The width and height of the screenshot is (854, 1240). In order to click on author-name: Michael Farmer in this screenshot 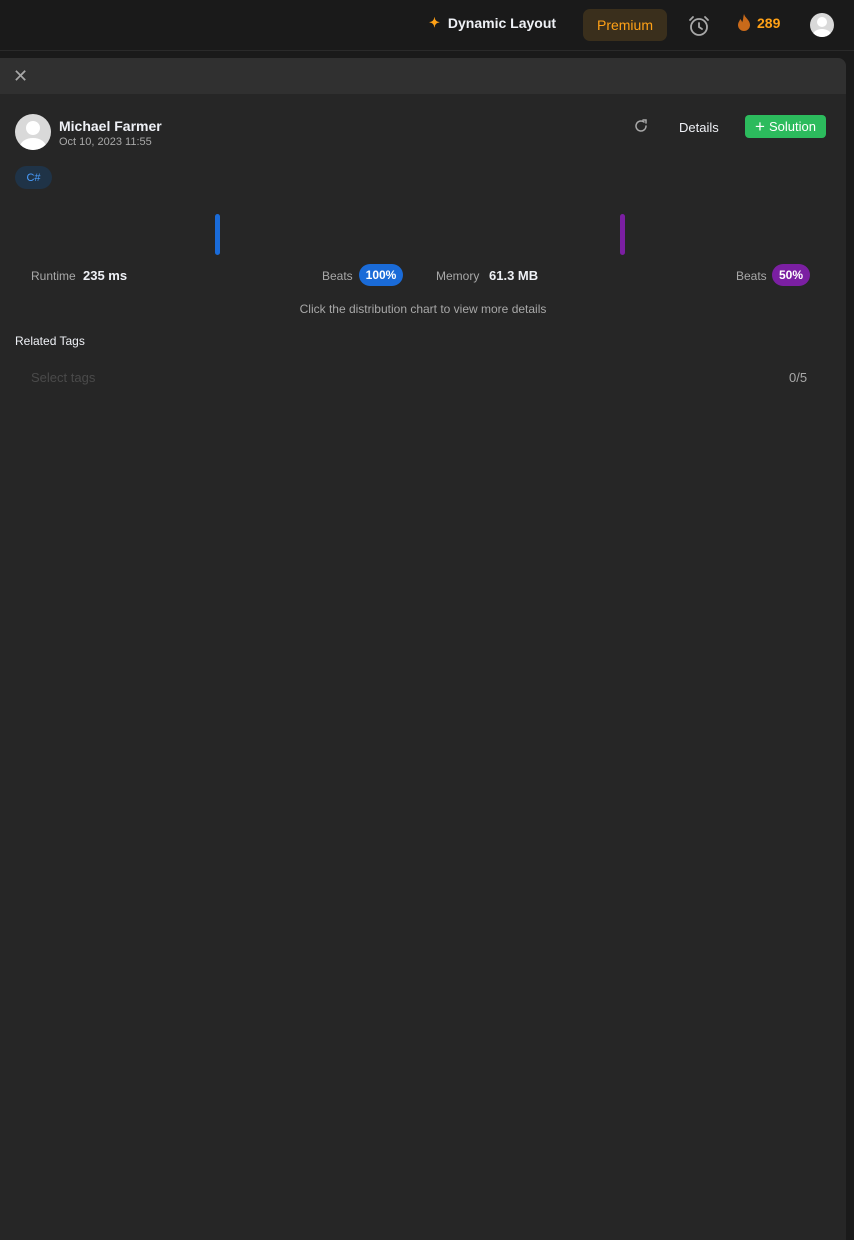, I will do `click(110, 126)`.